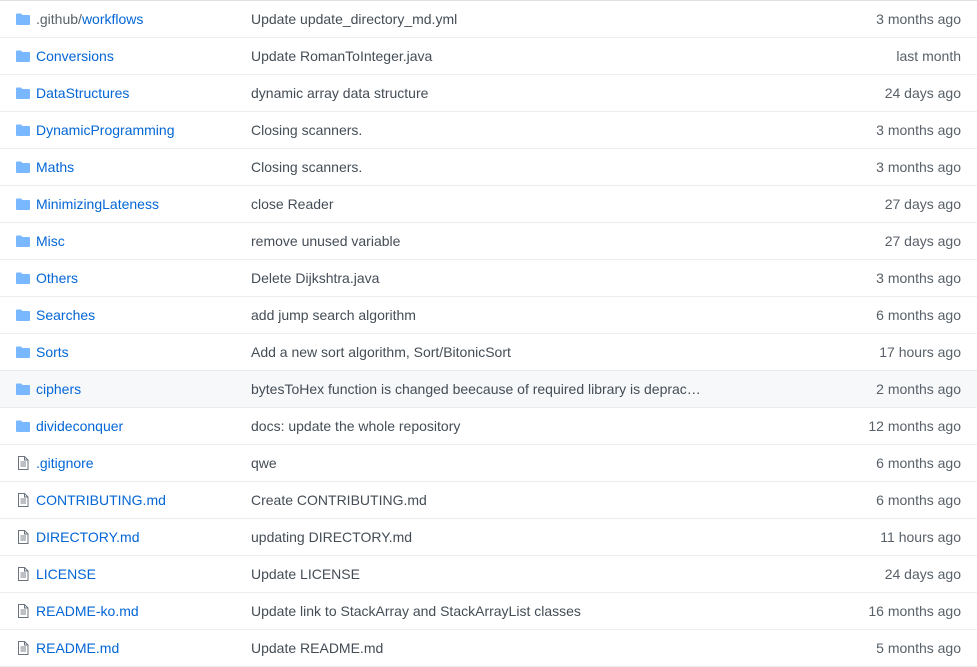  What do you see at coordinates (112, 19) in the screenshot?
I see `file-name-label: workflows` at bounding box center [112, 19].